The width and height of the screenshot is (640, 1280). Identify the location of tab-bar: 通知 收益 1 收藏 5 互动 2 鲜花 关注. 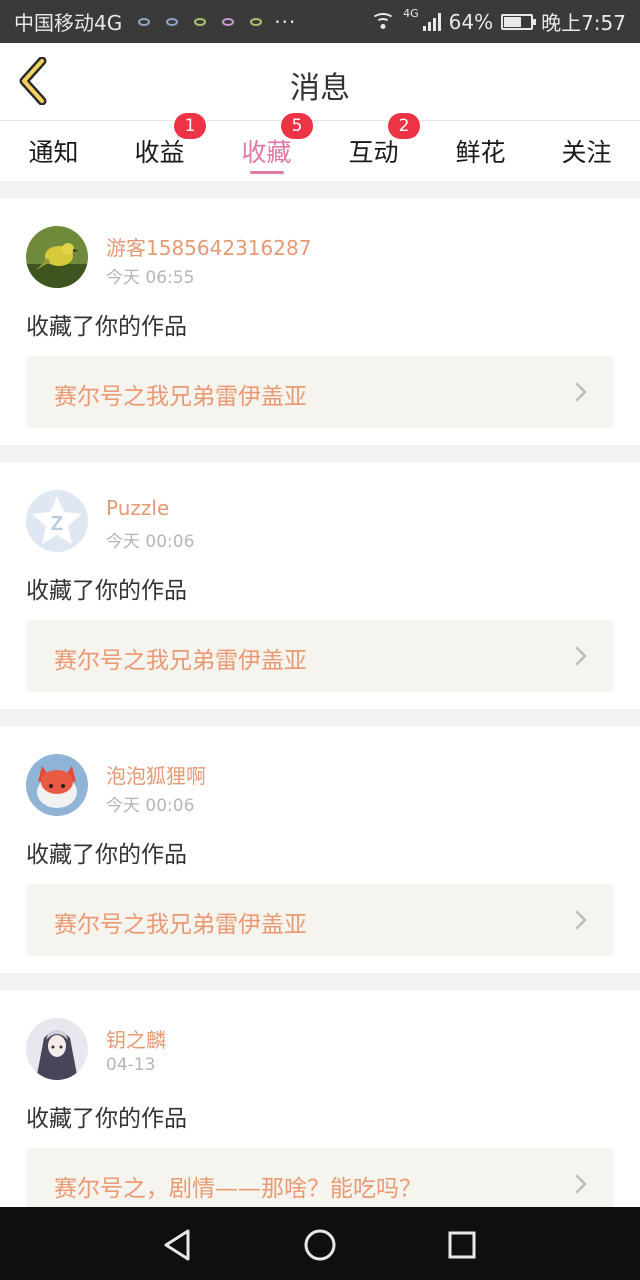
(320, 147).